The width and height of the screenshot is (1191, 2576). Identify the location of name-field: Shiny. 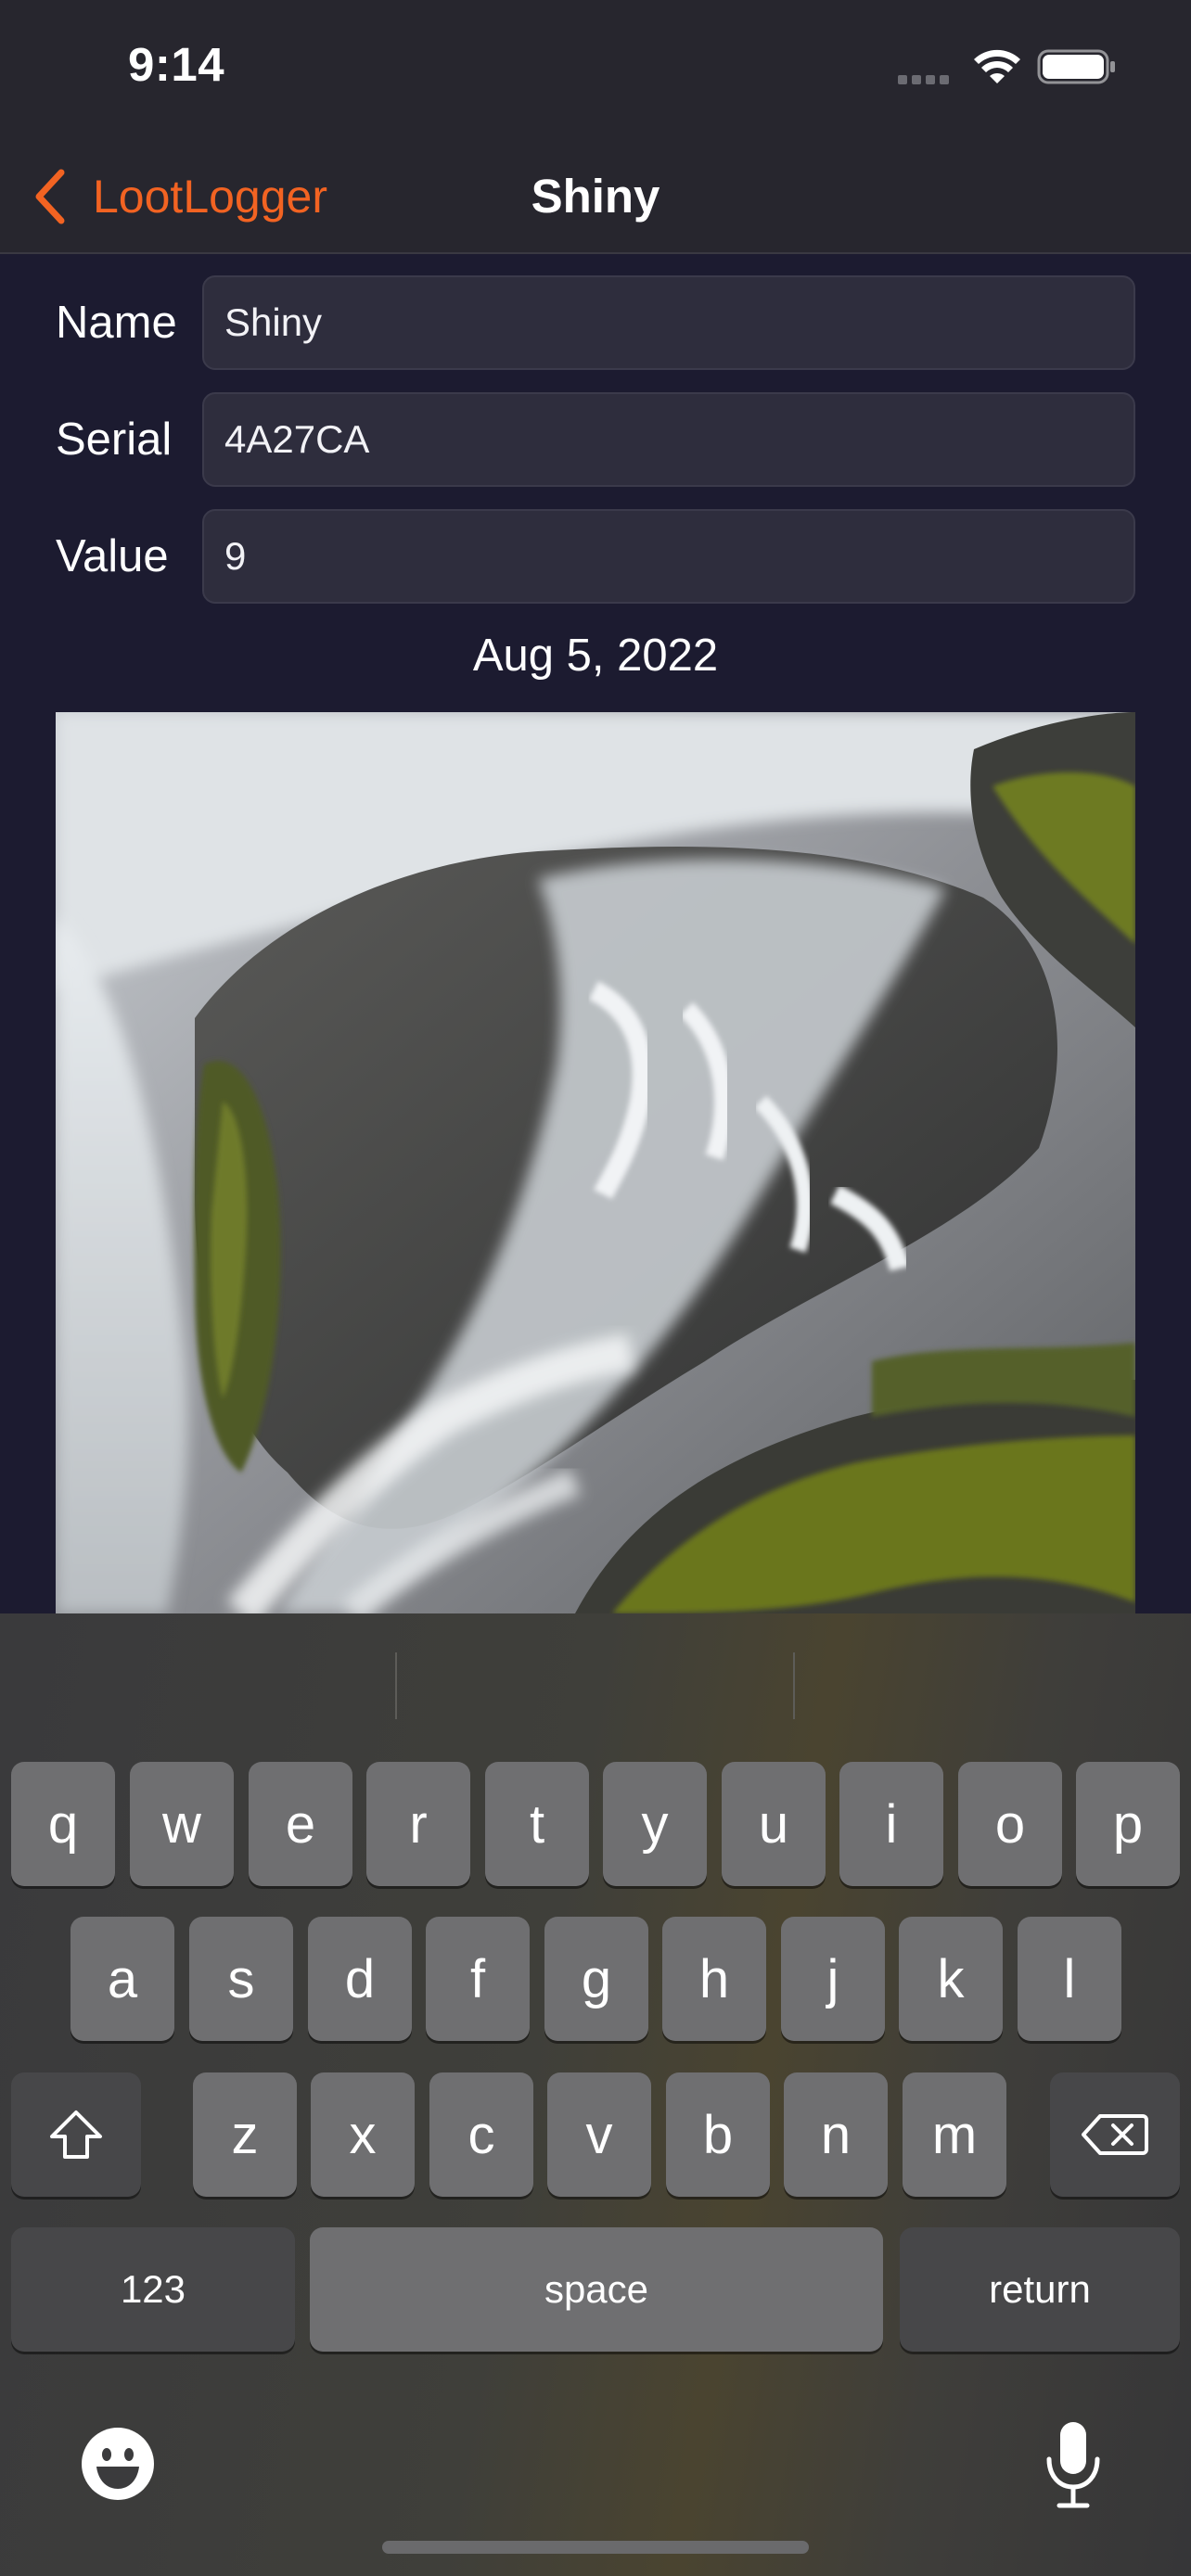
(668, 323).